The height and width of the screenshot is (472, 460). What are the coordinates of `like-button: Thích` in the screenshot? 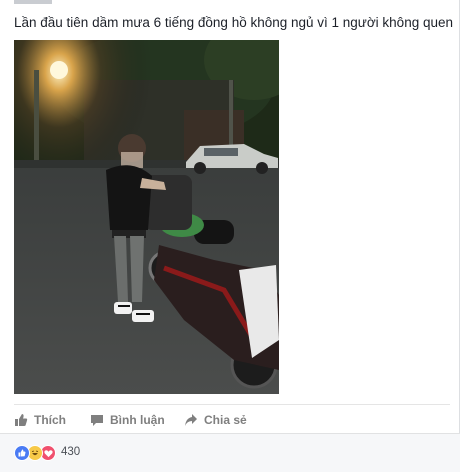 It's located at (40, 420).